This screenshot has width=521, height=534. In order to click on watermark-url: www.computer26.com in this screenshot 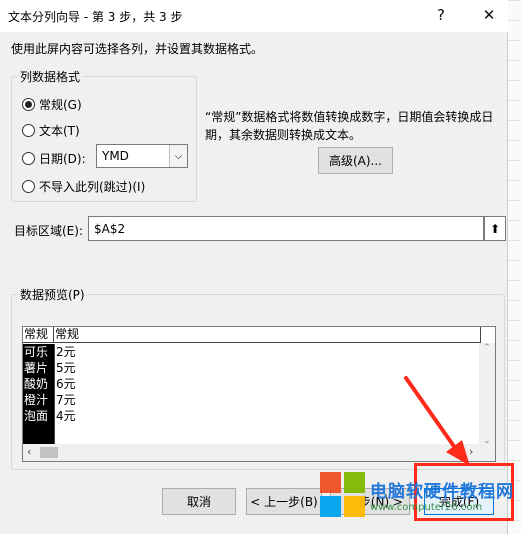, I will do `click(426, 507)`.